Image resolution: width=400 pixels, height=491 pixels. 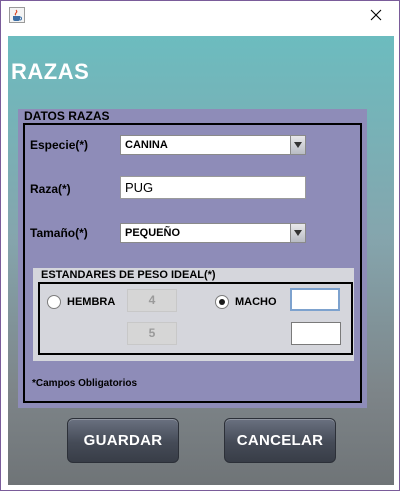 I want to click on peso-ideal-title: ESTANDARES DE PESO IDEAL(*), so click(x=128, y=275).